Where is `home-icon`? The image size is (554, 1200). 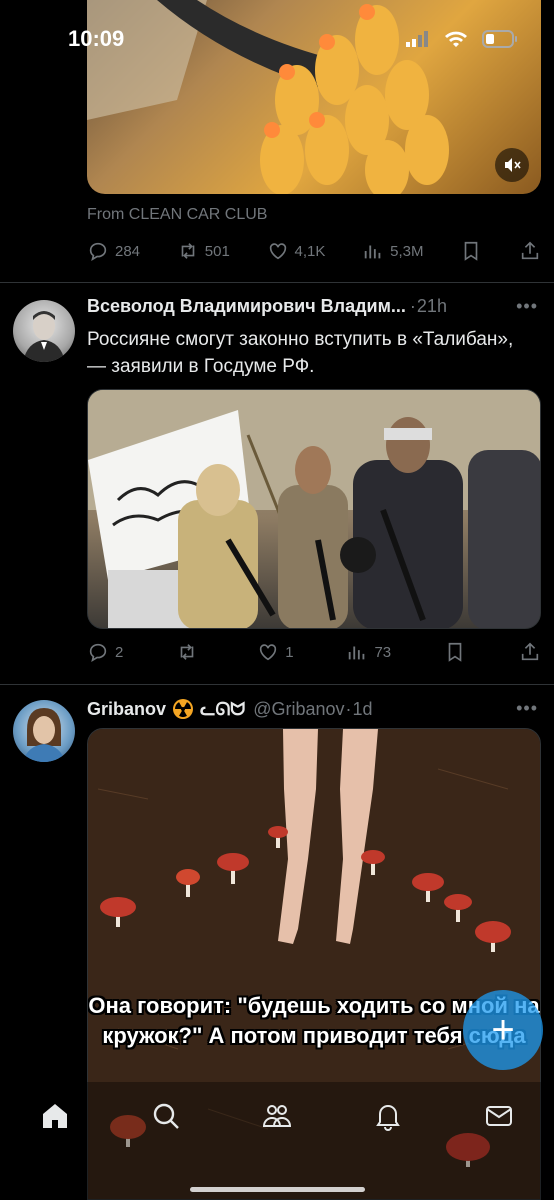
home-icon is located at coordinates (55, 1116).